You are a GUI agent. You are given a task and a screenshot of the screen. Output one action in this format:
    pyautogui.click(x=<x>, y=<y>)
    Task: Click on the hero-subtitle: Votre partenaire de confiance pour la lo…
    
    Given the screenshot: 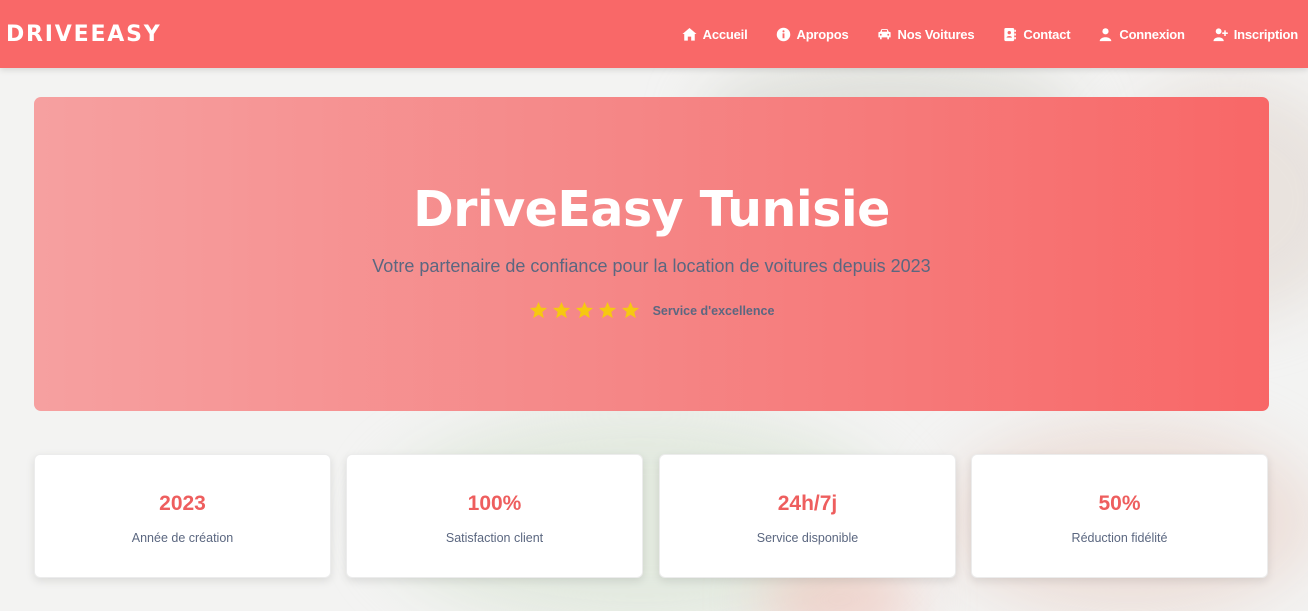 What is the action you would take?
    pyautogui.click(x=651, y=266)
    